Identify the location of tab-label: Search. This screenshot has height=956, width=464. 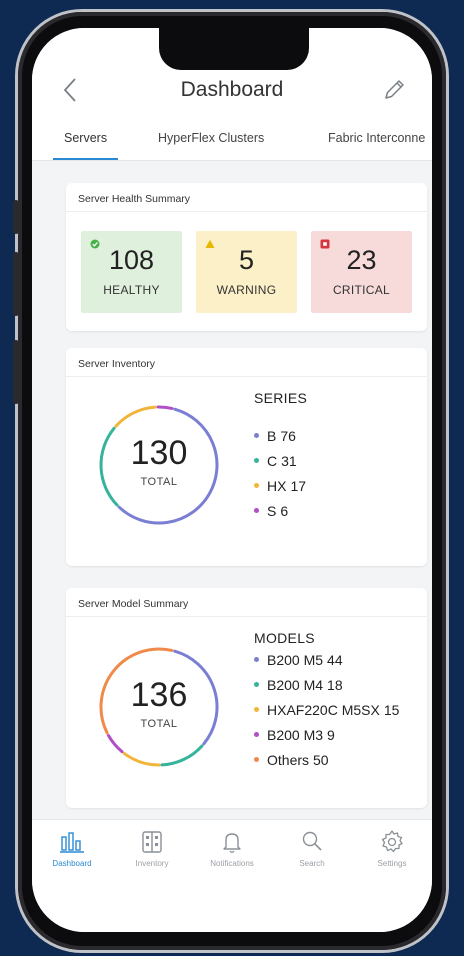
(312, 863).